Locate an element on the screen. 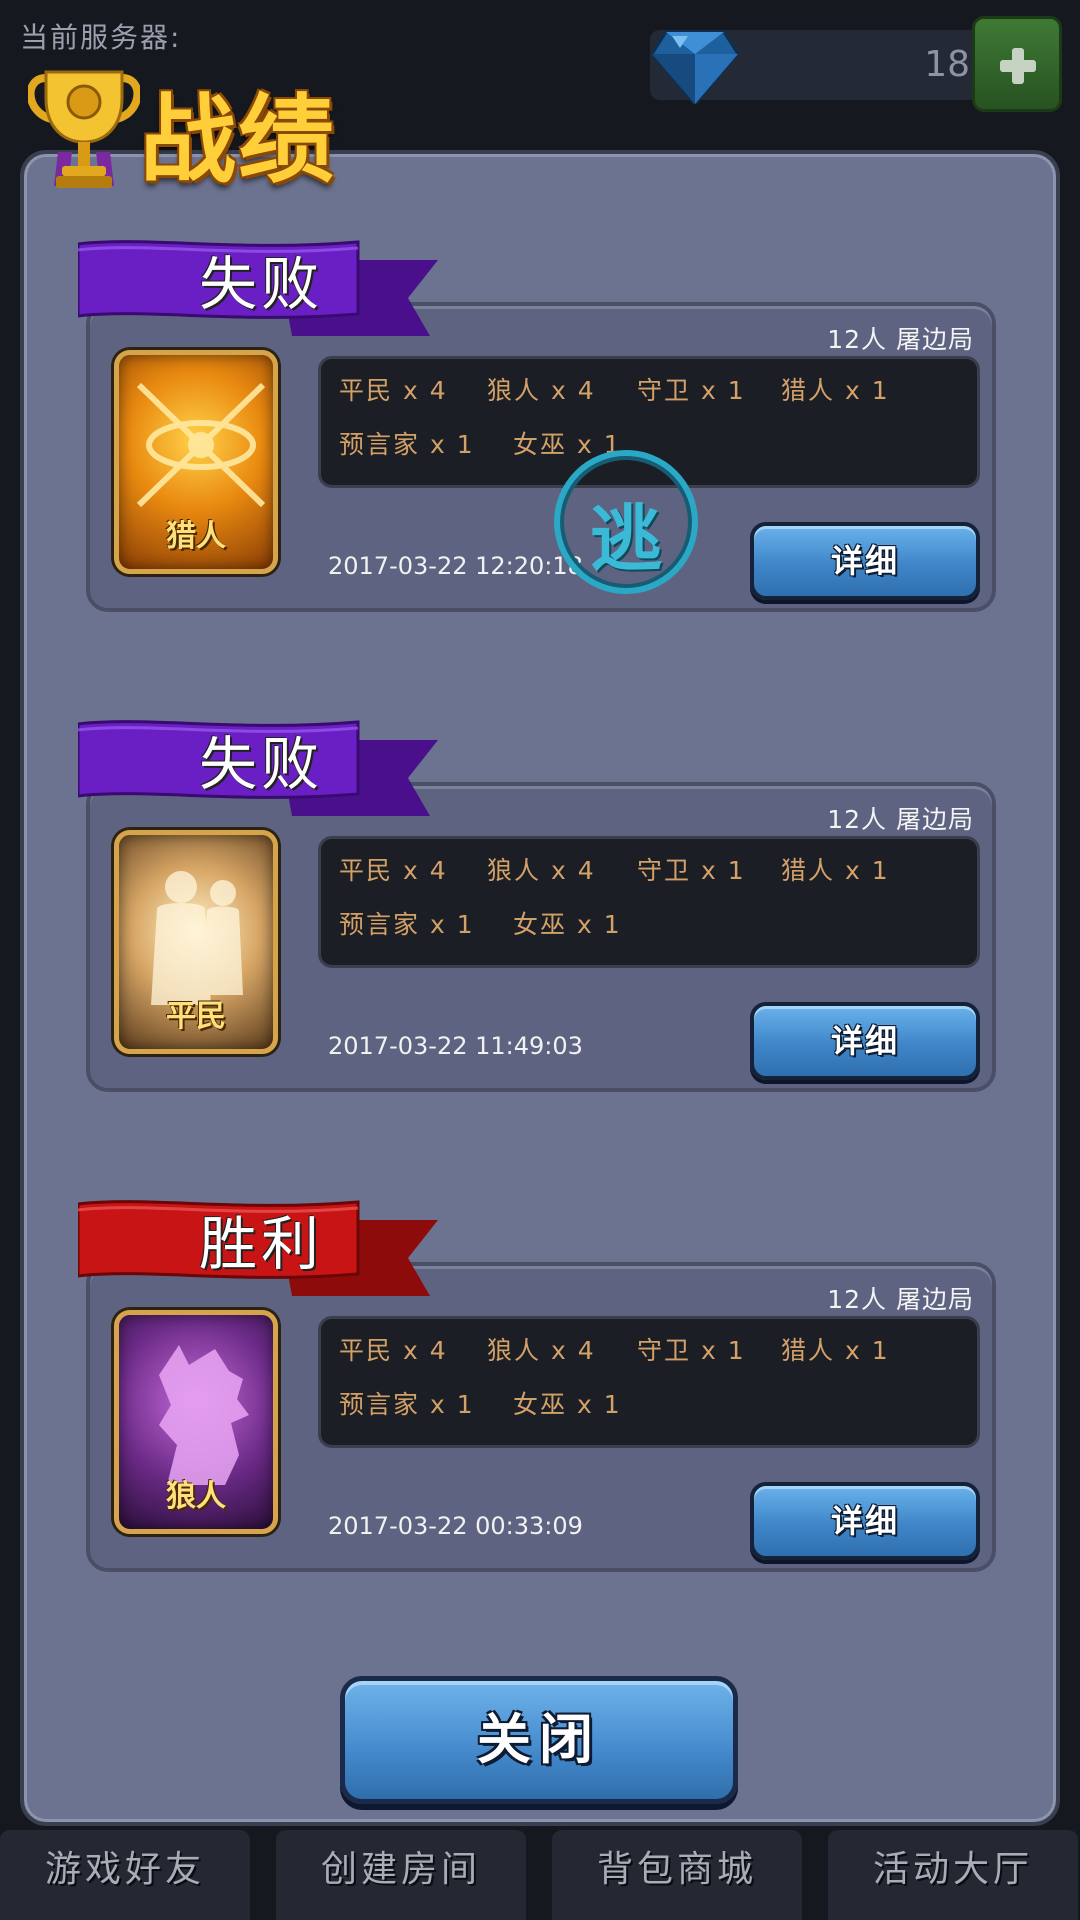 The image size is (1080, 1920). record-date: 2017-03-22 11:49:03 is located at coordinates (455, 1046).